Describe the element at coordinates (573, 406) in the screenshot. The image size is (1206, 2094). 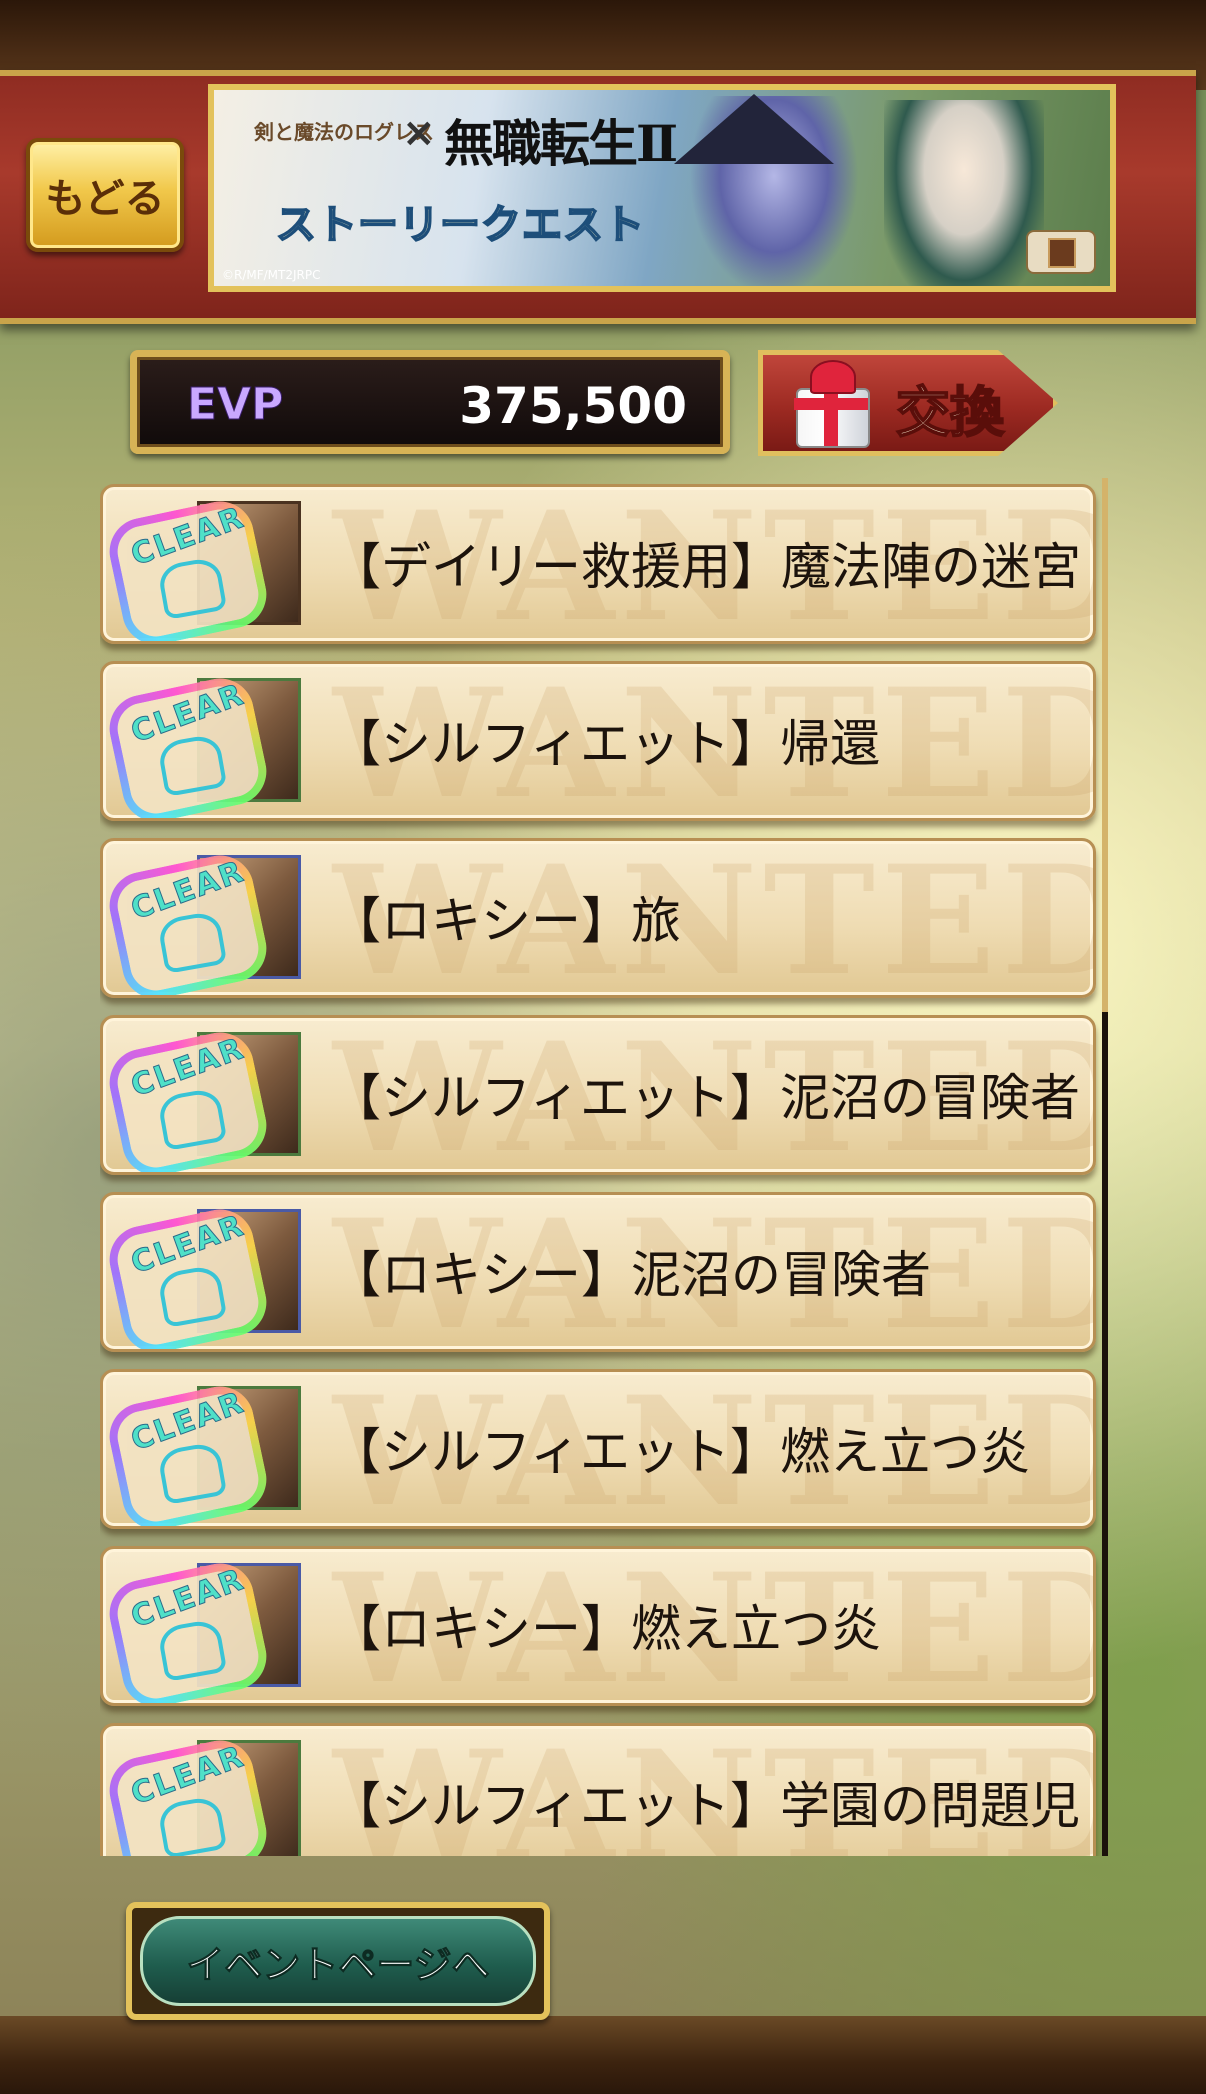
I see `evp-value: 375,500` at that location.